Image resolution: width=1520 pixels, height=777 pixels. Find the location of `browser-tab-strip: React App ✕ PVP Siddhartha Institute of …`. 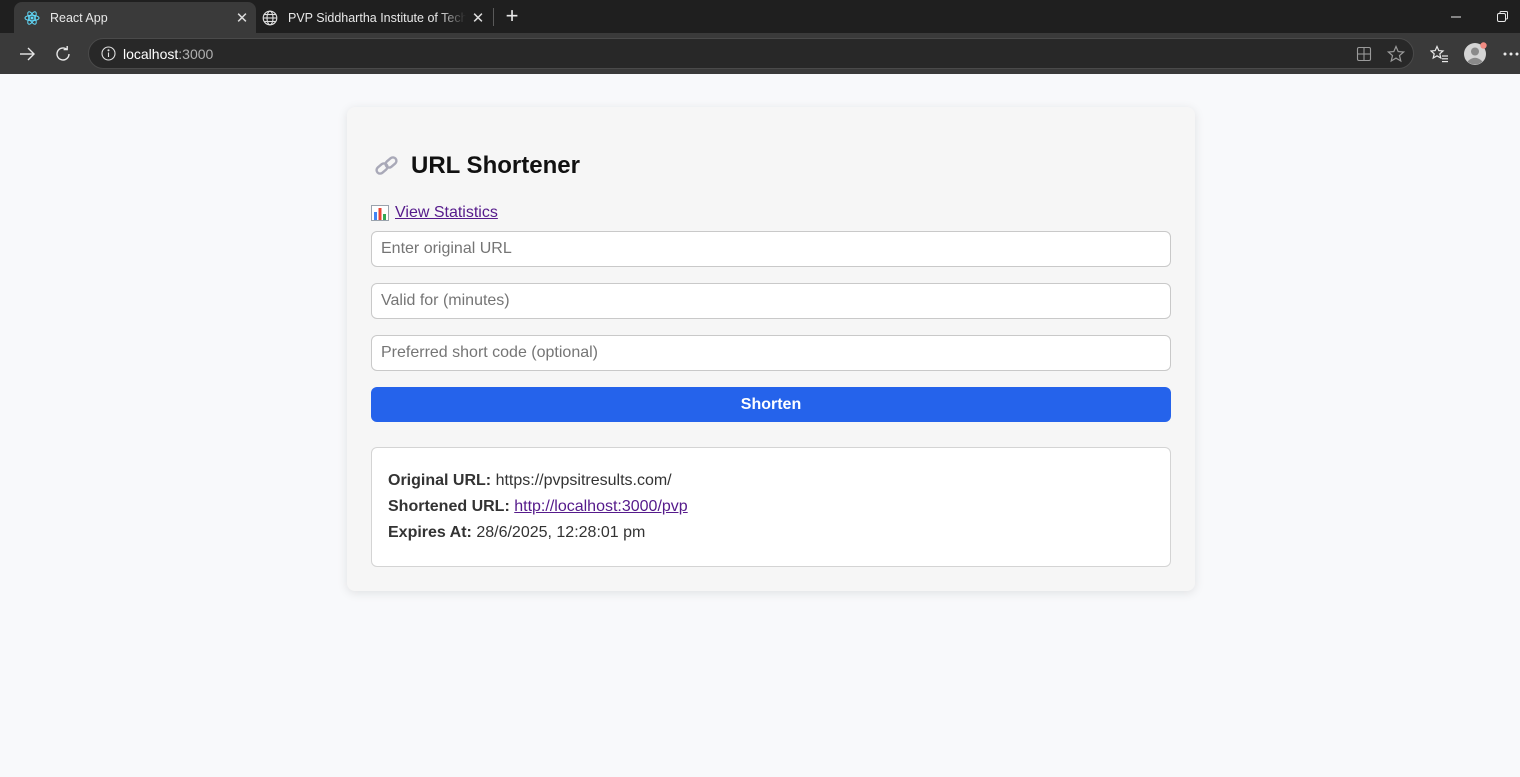

browser-tab-strip: React App ✕ PVP Siddhartha Institute of … is located at coordinates (760, 16).